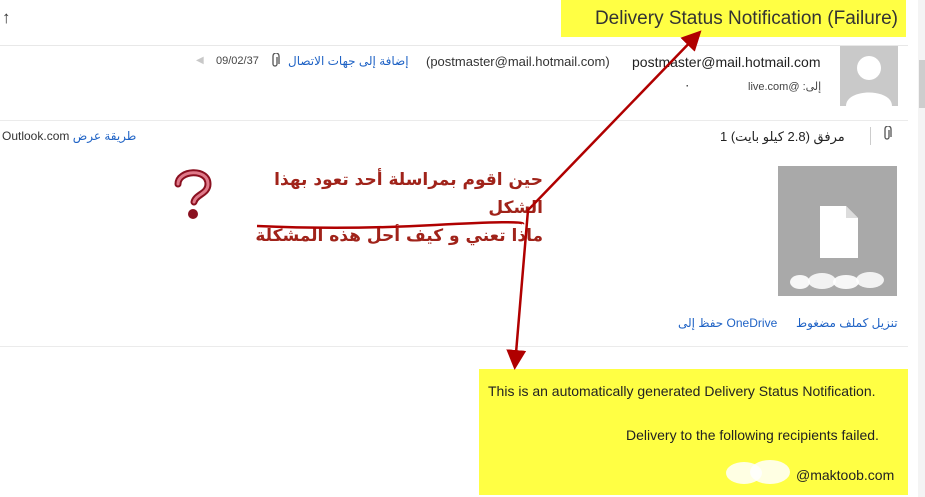  I want to click on recipient-mark: ٠, so click(687, 85).